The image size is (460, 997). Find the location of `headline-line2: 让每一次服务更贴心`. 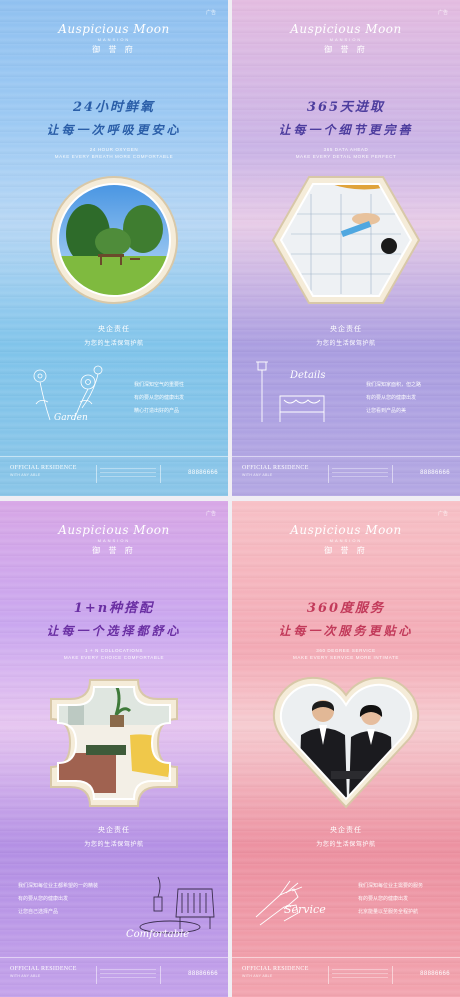

headline-line2: 让每一次服务更贴心 is located at coordinates (346, 631).